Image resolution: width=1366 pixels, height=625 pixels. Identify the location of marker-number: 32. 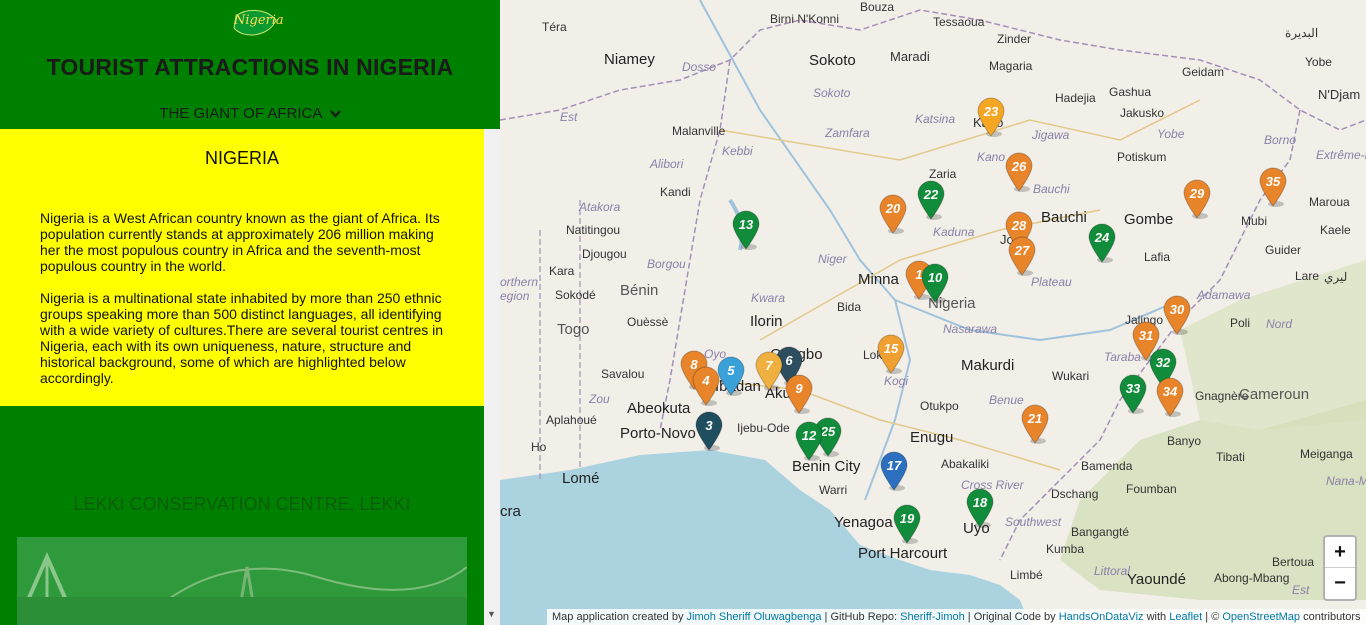
(1163, 362).